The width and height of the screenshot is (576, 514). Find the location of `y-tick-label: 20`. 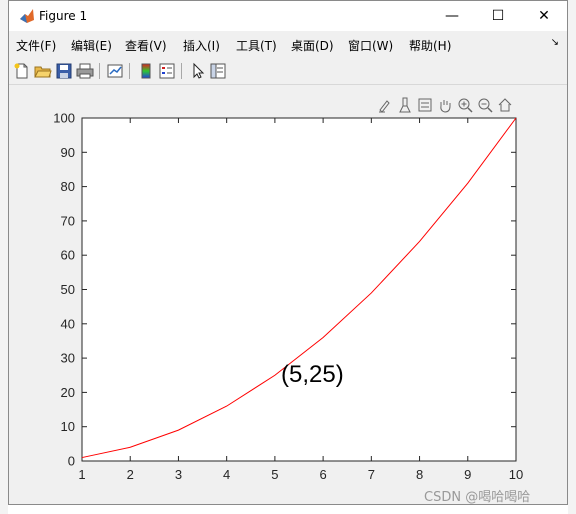

y-tick-label: 20 is located at coordinates (68, 392).